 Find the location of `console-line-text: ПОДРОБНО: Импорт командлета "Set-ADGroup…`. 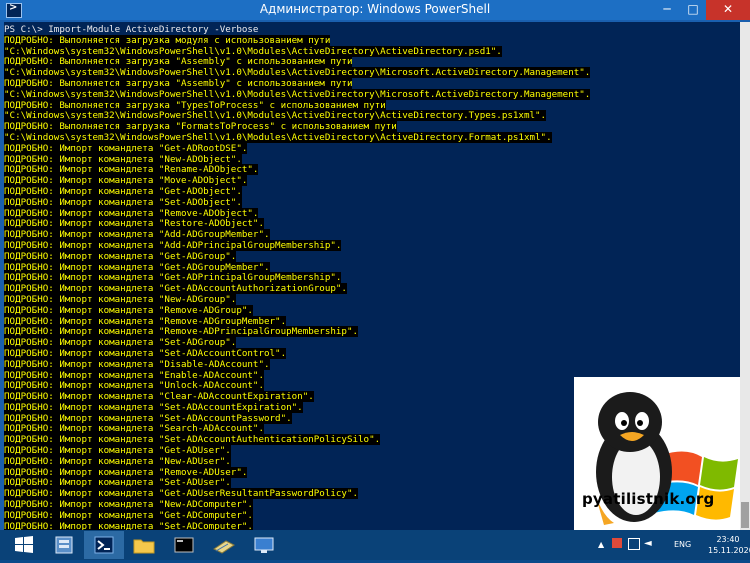

console-line-text: ПОДРОБНО: Импорт командлета "Set-ADGroup… is located at coordinates (120, 343).